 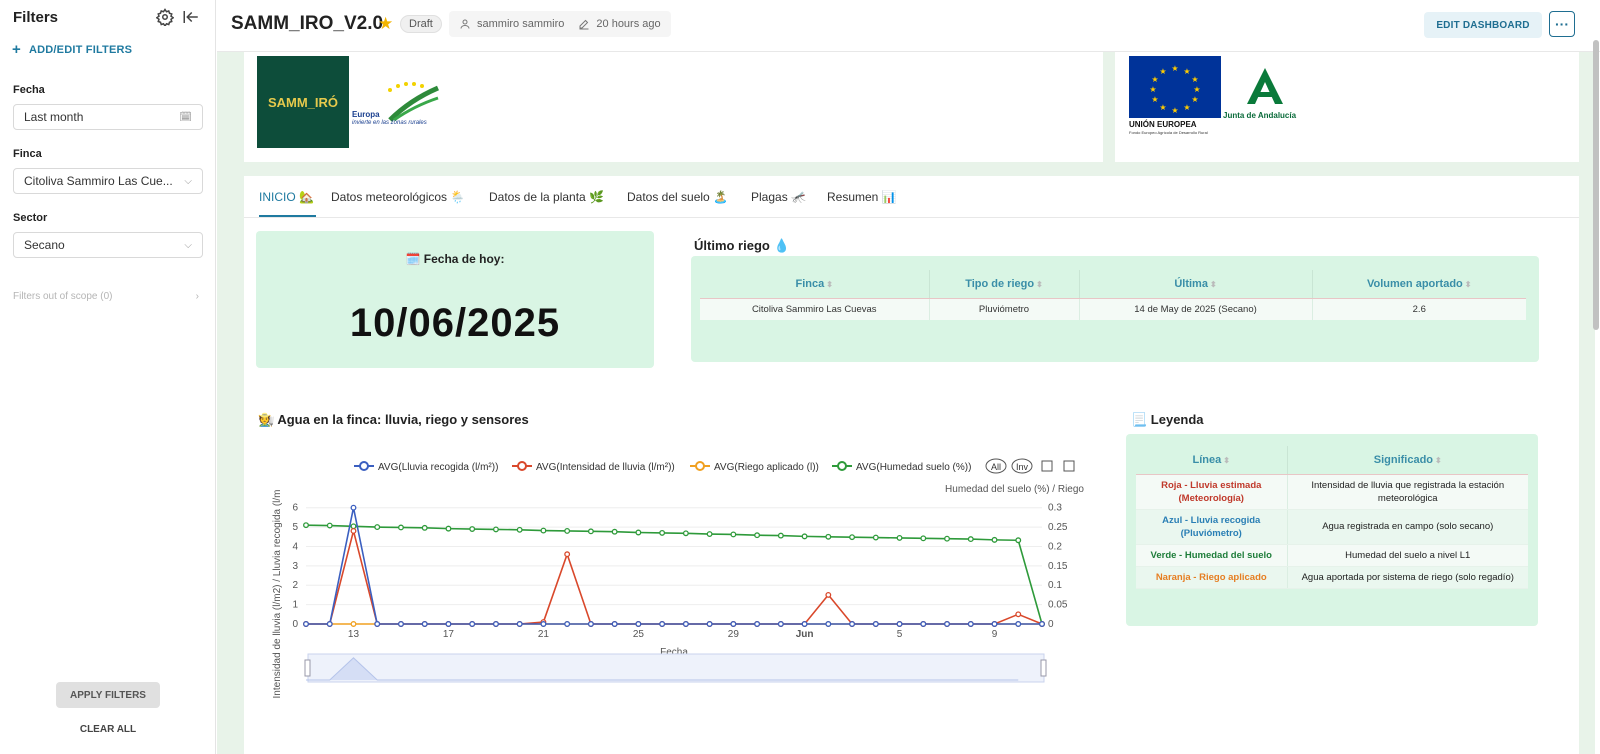 I want to click on clear-all-button: CLEAR ALL, so click(x=108, y=729).